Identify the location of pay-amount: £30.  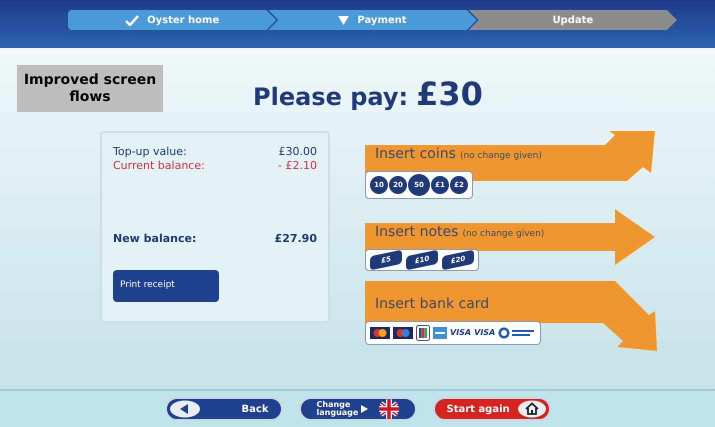
(449, 94).